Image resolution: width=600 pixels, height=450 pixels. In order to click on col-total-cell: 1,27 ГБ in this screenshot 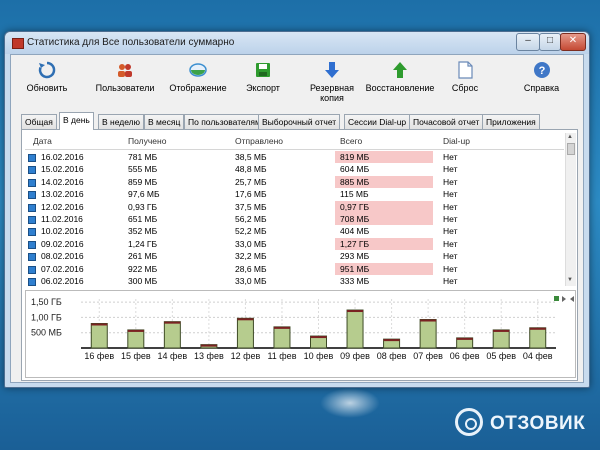, I will do `click(355, 243)`.